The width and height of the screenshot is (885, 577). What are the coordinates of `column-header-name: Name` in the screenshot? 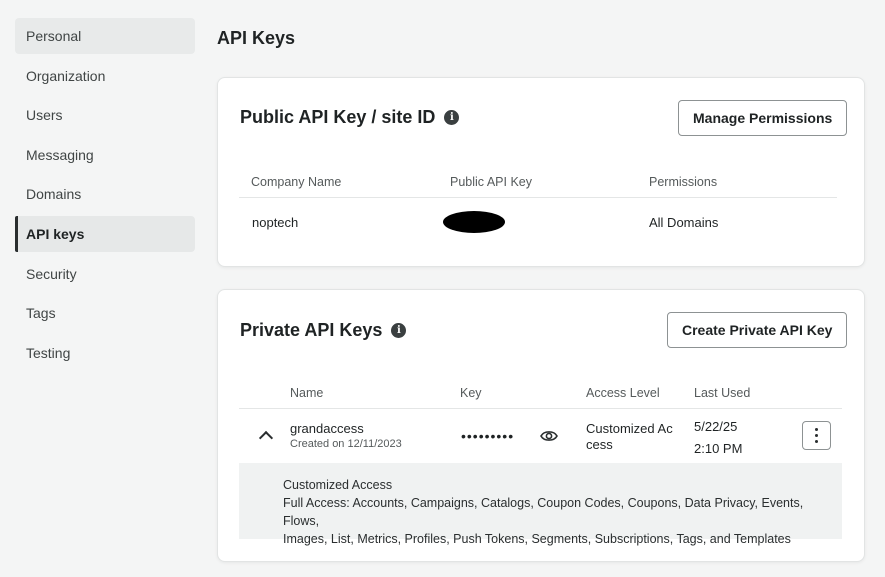 It's located at (307, 393).